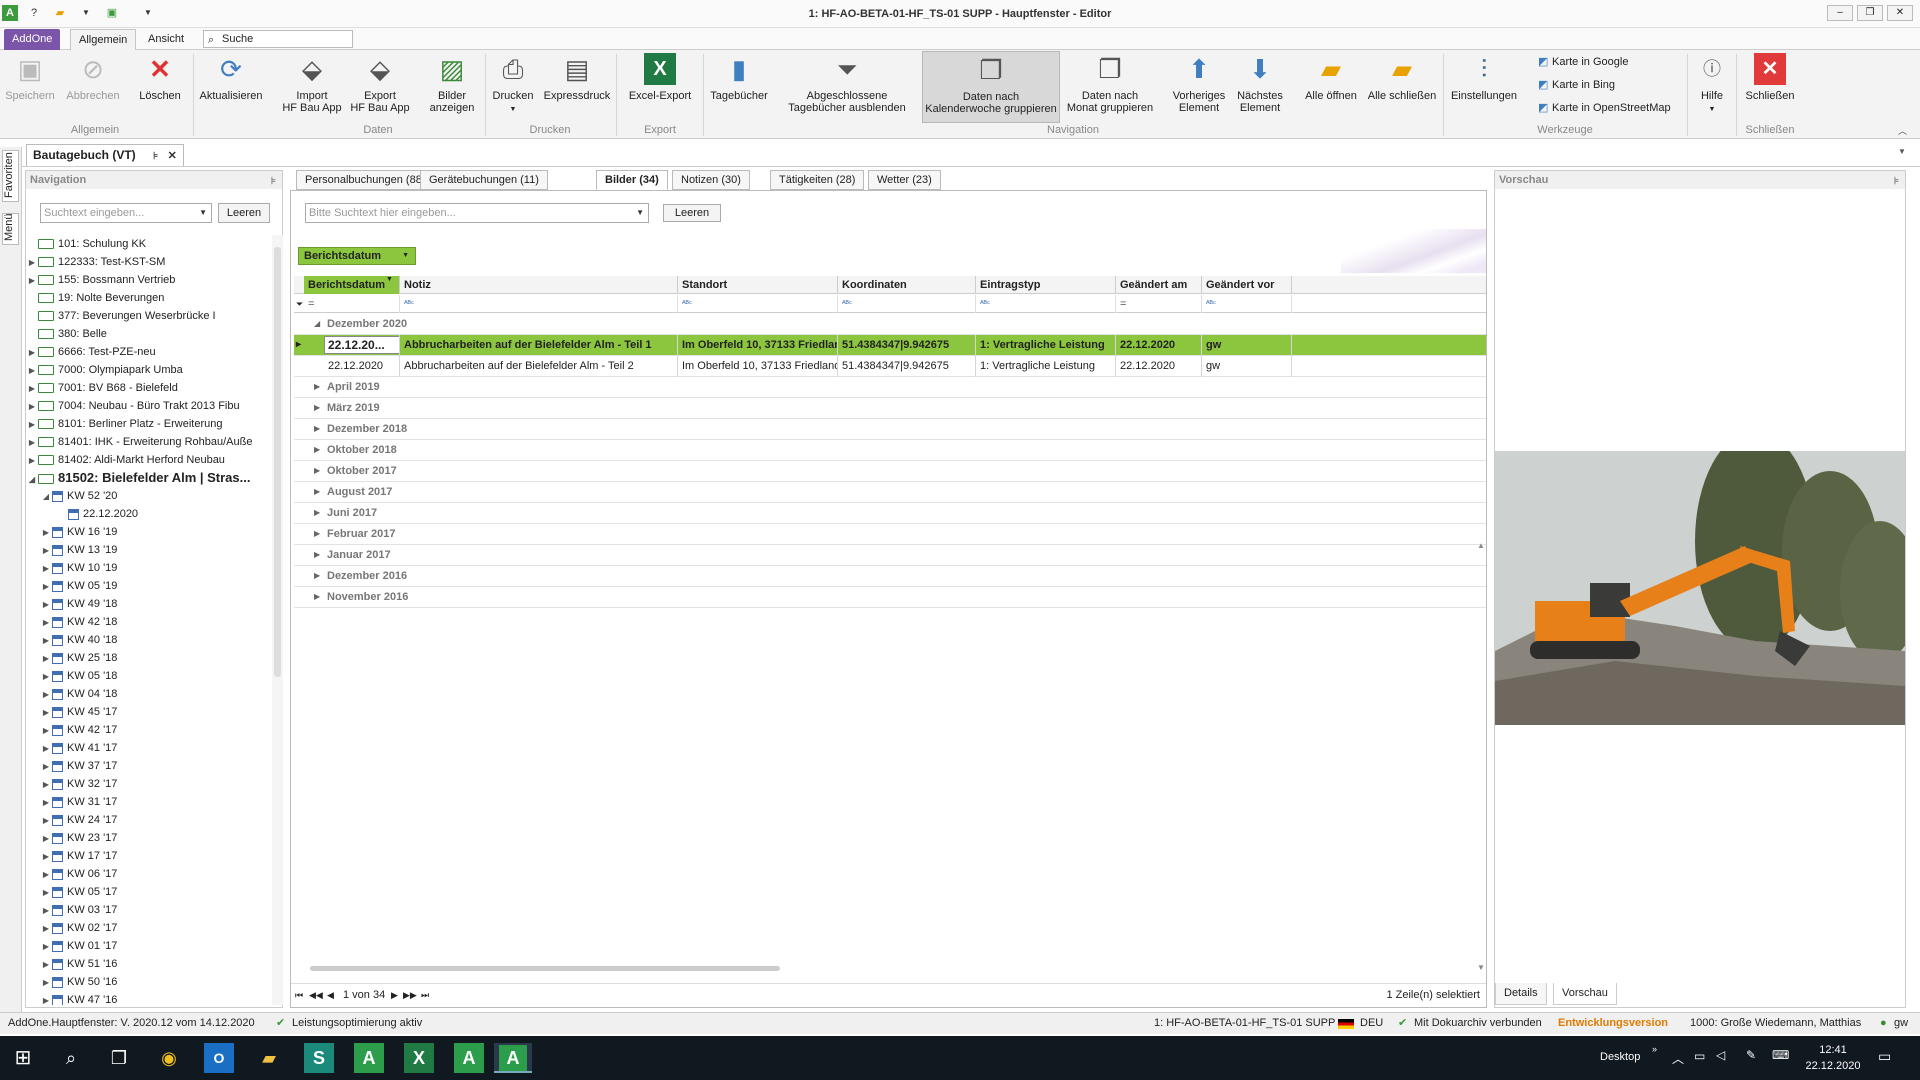 This screenshot has width=1920, height=1080. I want to click on close-button: ✕ Schließen, so click(1770, 88).